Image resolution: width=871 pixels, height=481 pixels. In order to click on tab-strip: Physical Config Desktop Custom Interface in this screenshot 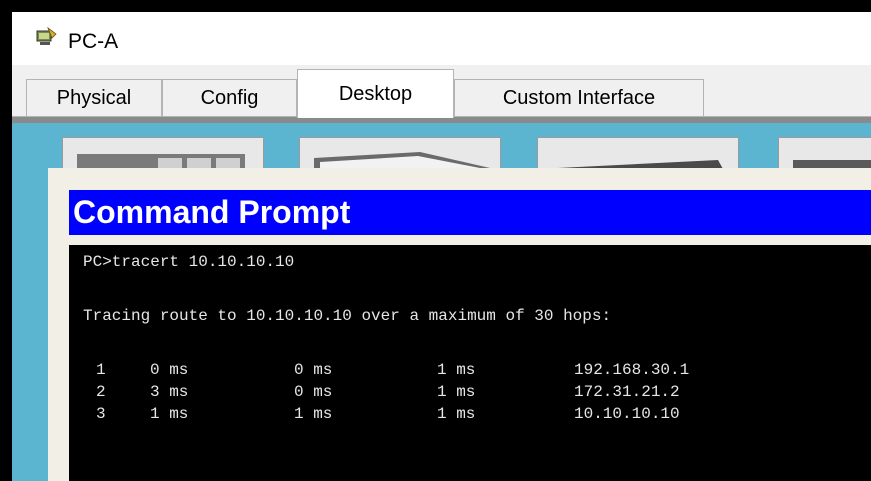, I will do `click(441, 91)`.